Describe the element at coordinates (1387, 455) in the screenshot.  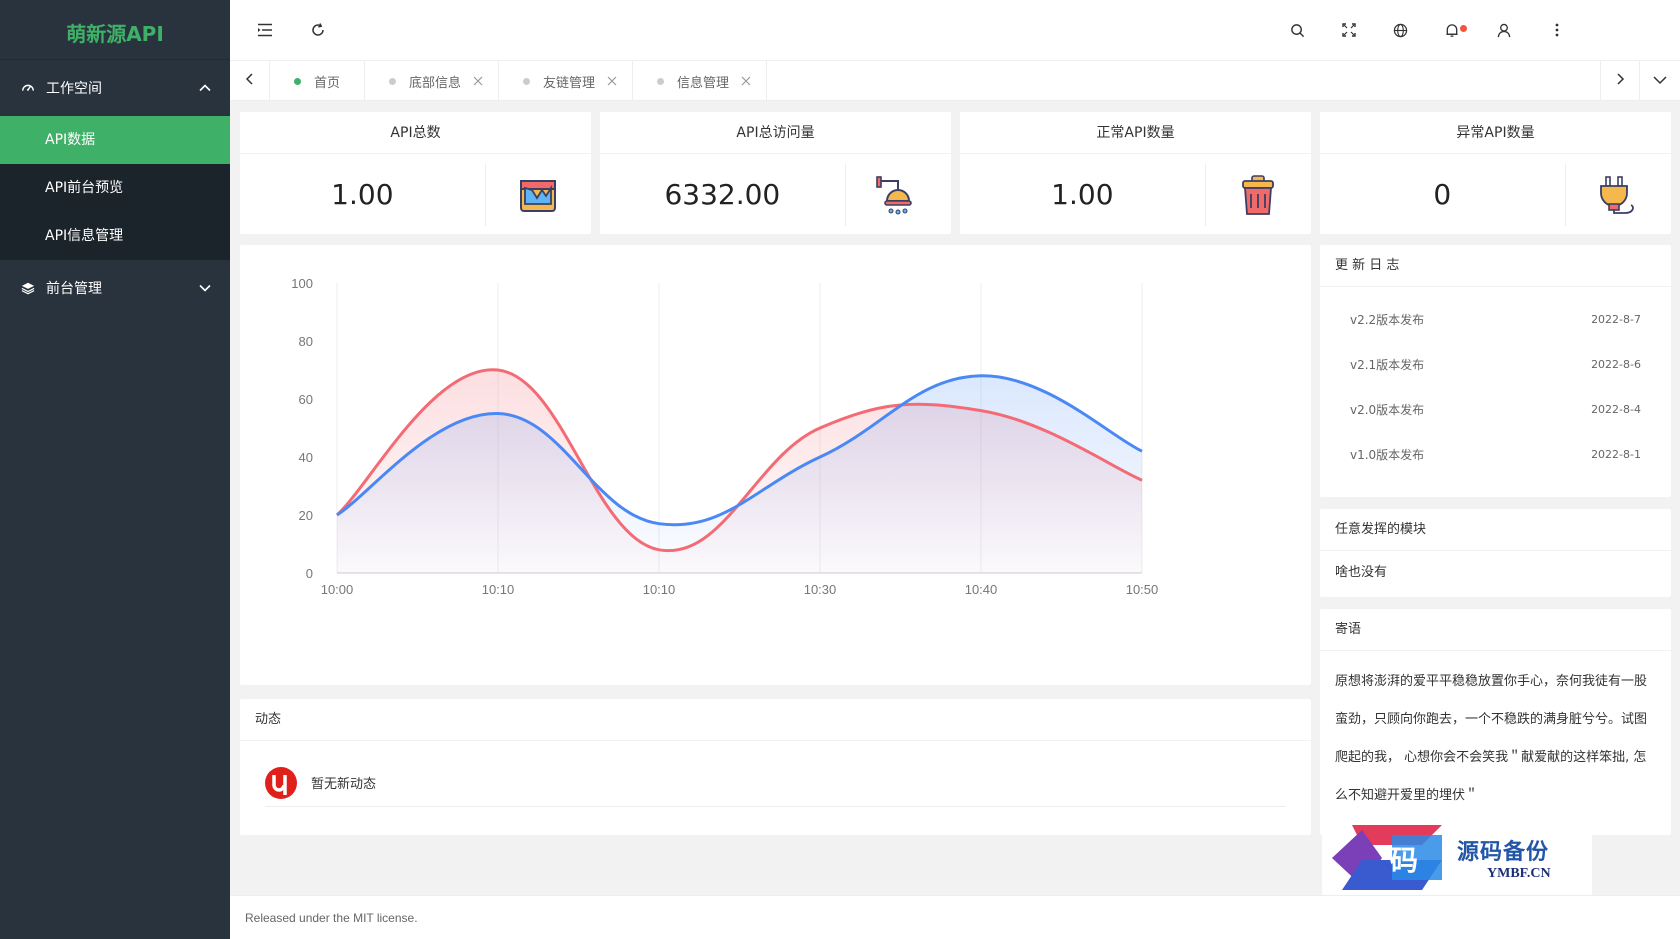
I see `changelog-label: v1.0版本发布` at that location.